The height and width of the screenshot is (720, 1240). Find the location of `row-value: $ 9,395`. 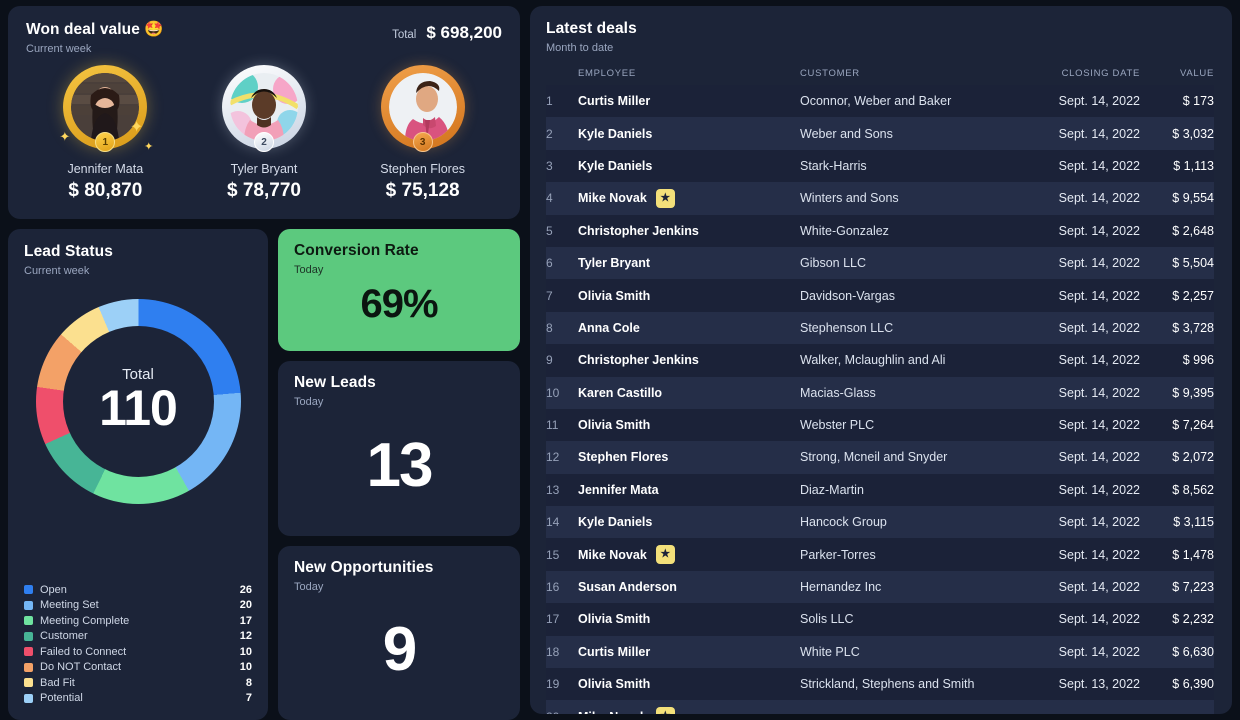

row-value: $ 9,395 is located at coordinates (1193, 392).